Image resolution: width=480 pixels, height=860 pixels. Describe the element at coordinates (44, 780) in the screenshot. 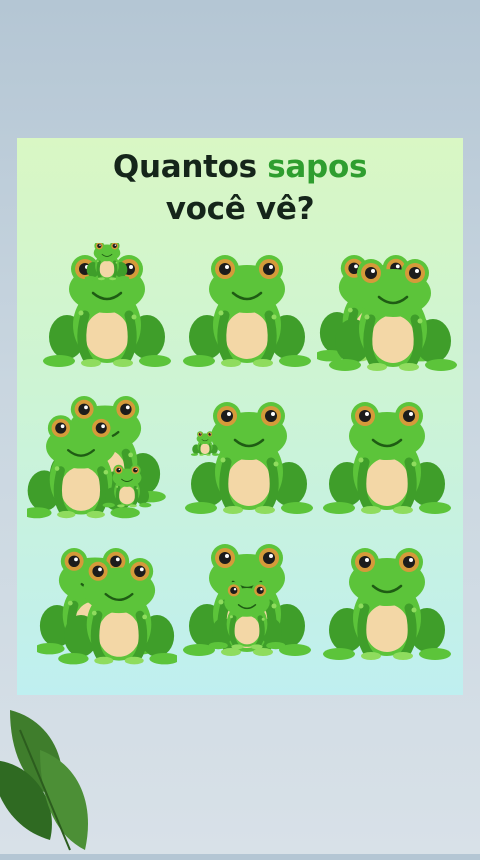

I see `plant-decoration` at that location.